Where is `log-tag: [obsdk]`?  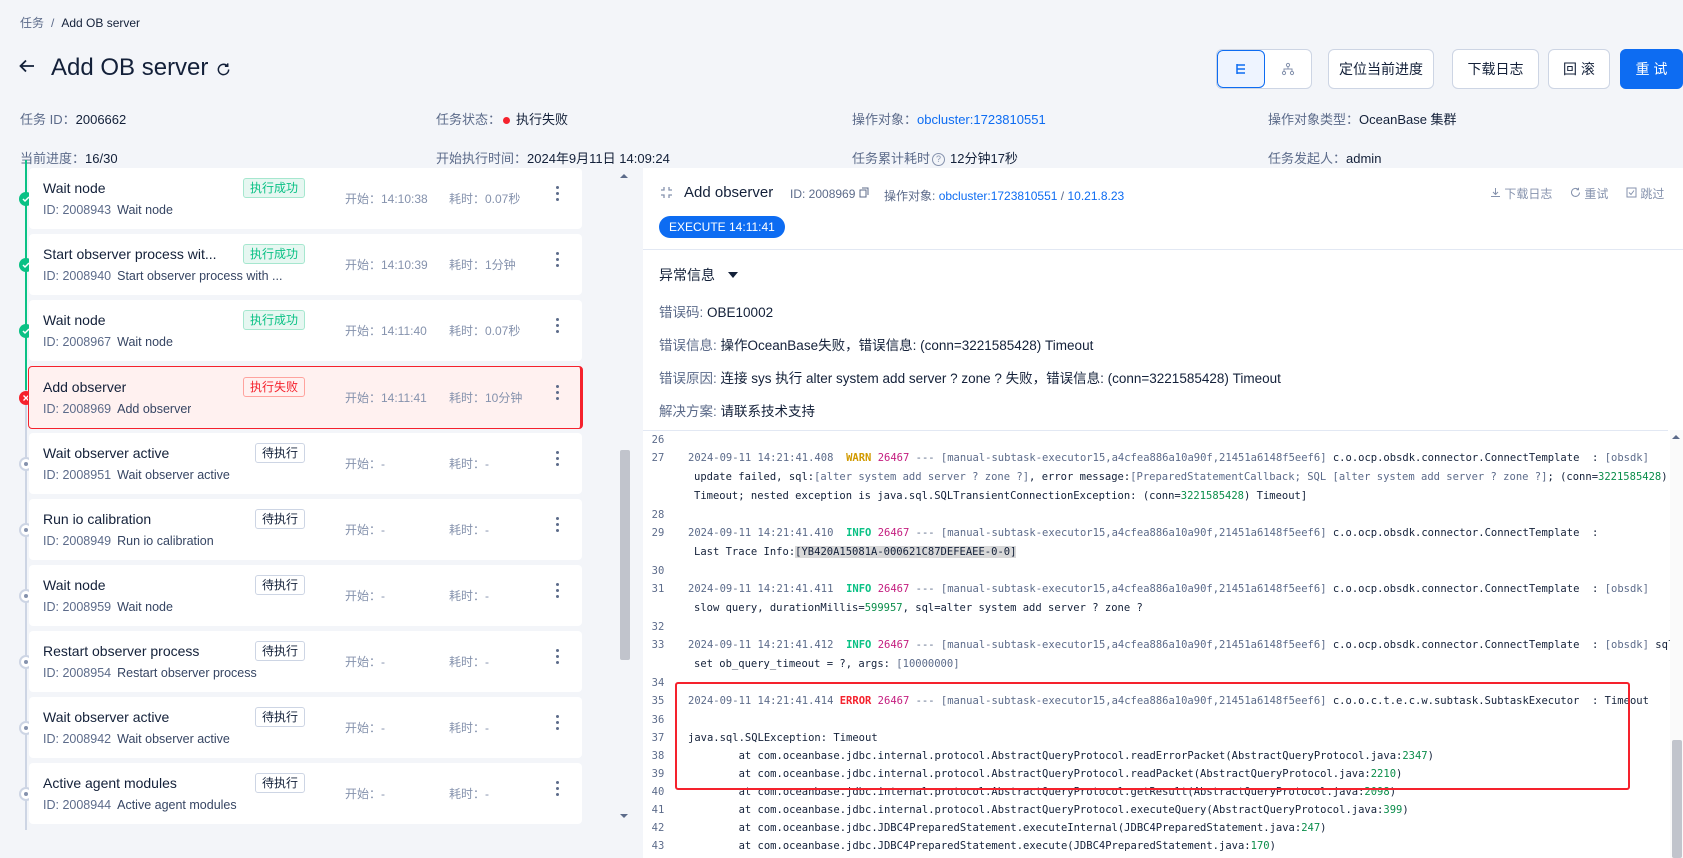
log-tag: [obsdk] is located at coordinates (1626, 645).